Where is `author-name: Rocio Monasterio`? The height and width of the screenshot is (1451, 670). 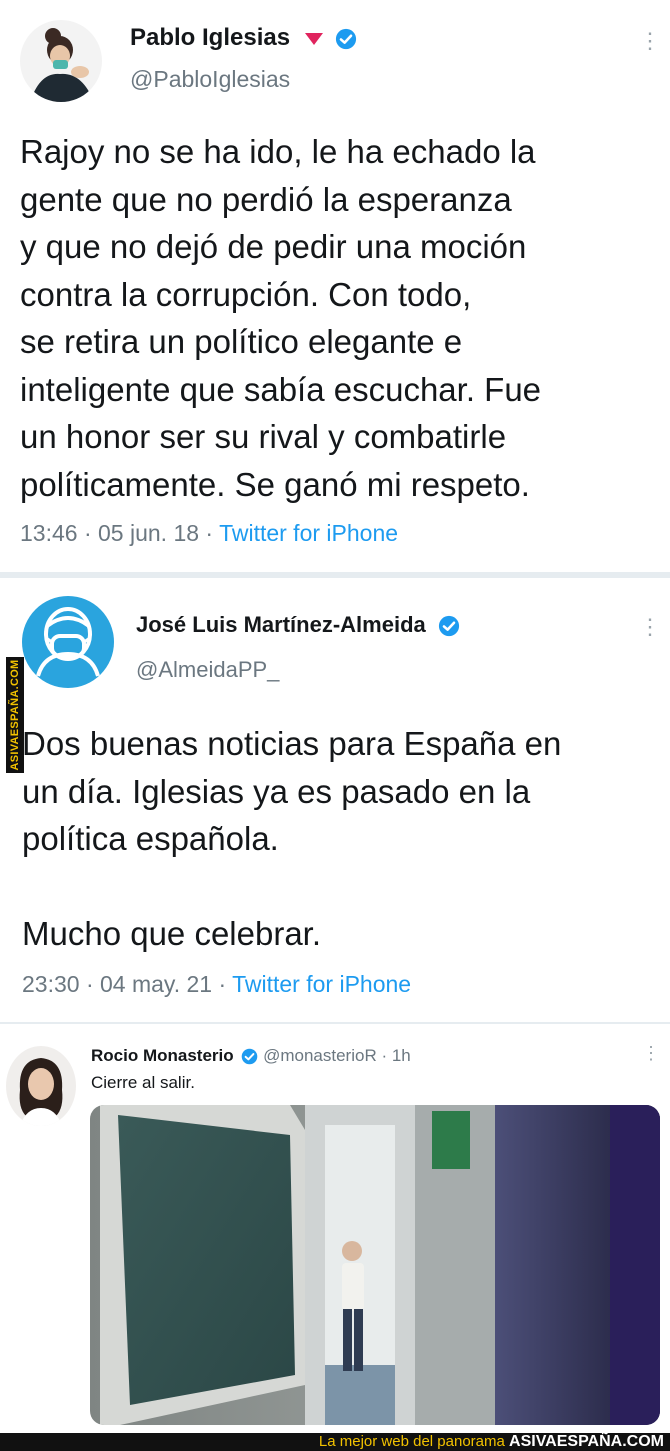 author-name: Rocio Monasterio is located at coordinates (162, 1055).